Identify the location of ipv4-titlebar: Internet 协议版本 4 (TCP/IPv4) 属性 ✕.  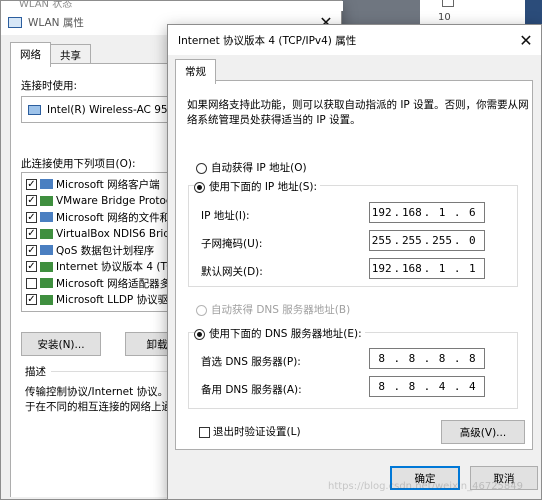
(354, 40).